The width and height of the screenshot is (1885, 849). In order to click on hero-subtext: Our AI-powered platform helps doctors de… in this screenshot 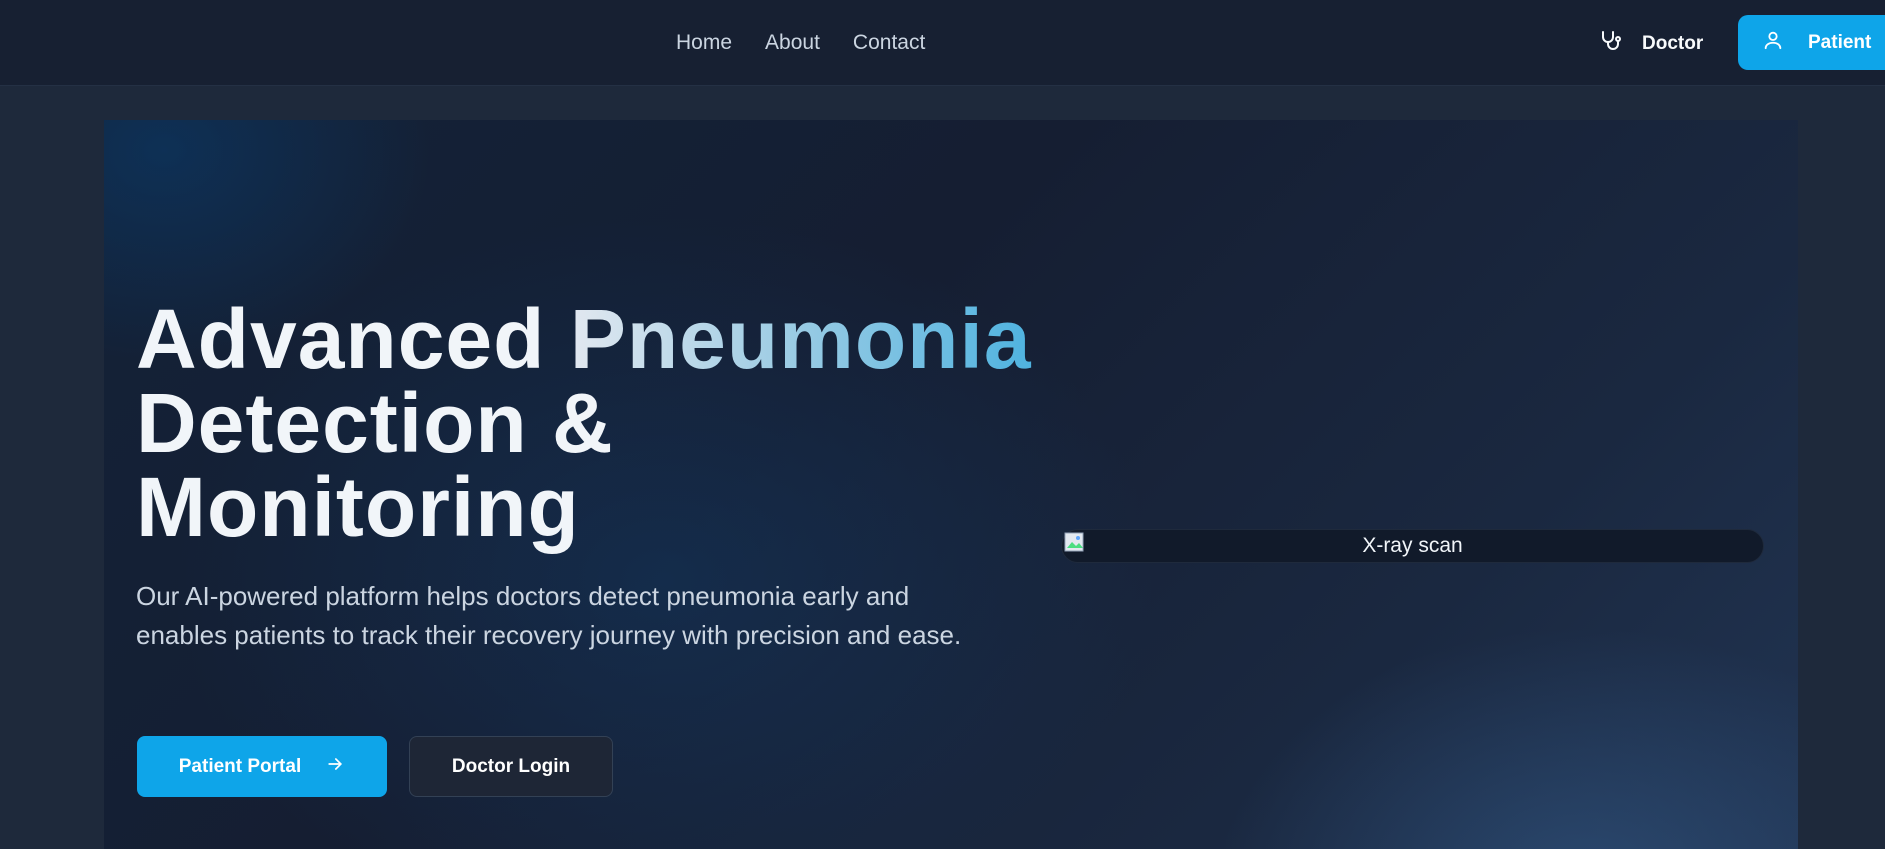, I will do `click(549, 615)`.